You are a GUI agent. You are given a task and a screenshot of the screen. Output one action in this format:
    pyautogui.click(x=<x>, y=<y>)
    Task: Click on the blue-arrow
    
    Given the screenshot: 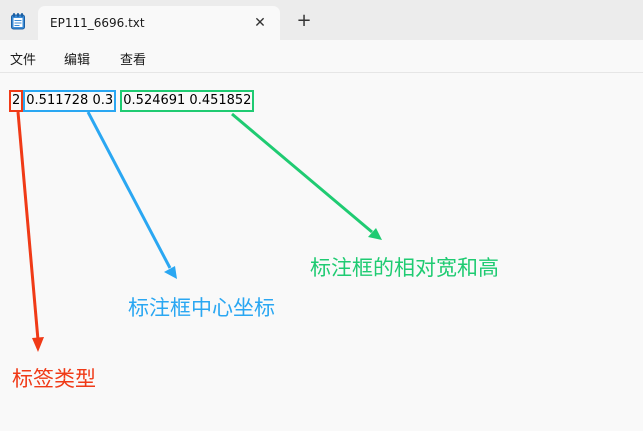 What is the action you would take?
    pyautogui.click(x=131, y=195)
    